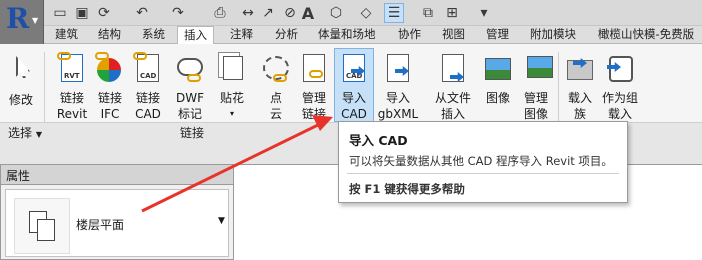  What do you see at coordinates (497, 98) in the screenshot?
I see `image-label: 图像` at bounding box center [497, 98].